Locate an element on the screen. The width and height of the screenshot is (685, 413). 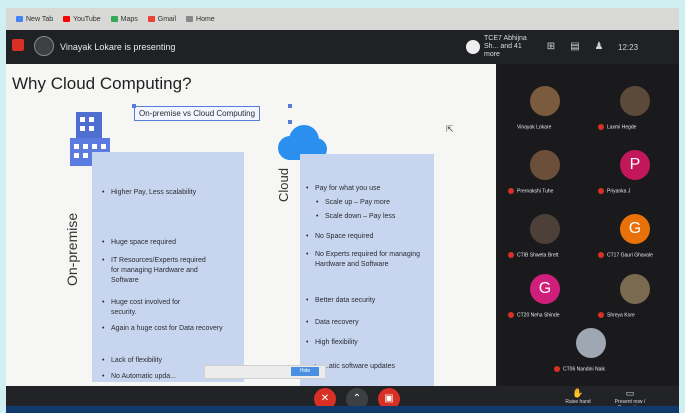
participant-tile: G CT20 Neha Shinde is located at coordinates (544, 297).